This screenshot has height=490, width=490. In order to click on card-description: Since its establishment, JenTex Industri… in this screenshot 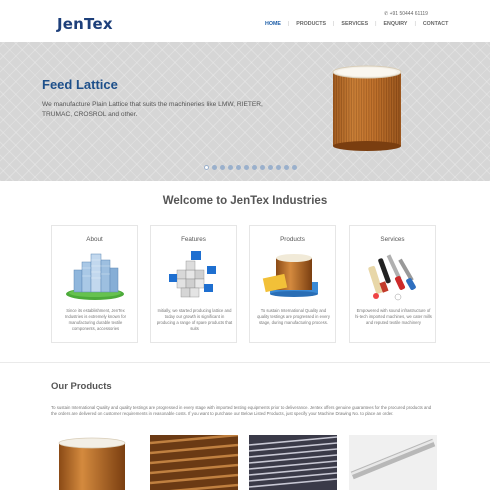, I will do `click(95, 319)`.